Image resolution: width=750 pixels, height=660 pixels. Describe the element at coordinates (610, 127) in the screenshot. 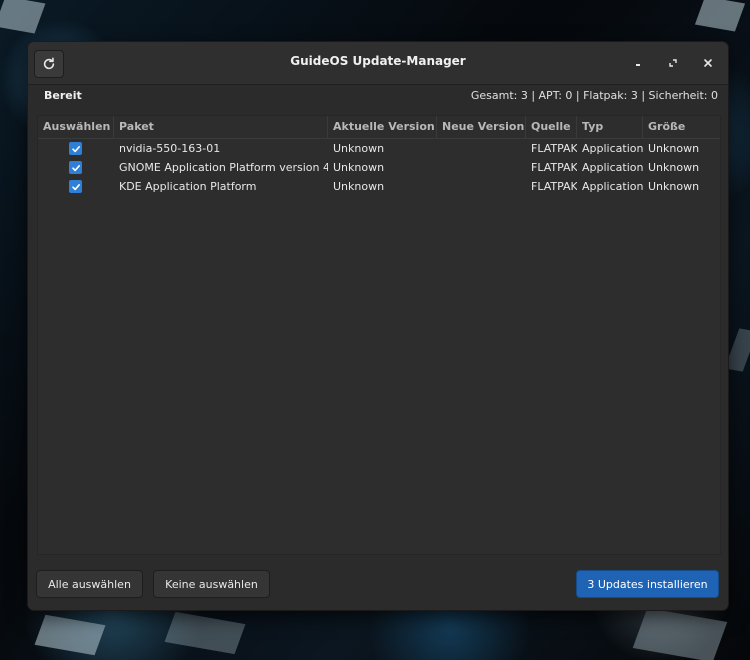

I see `column-header-typ: Typ` at that location.